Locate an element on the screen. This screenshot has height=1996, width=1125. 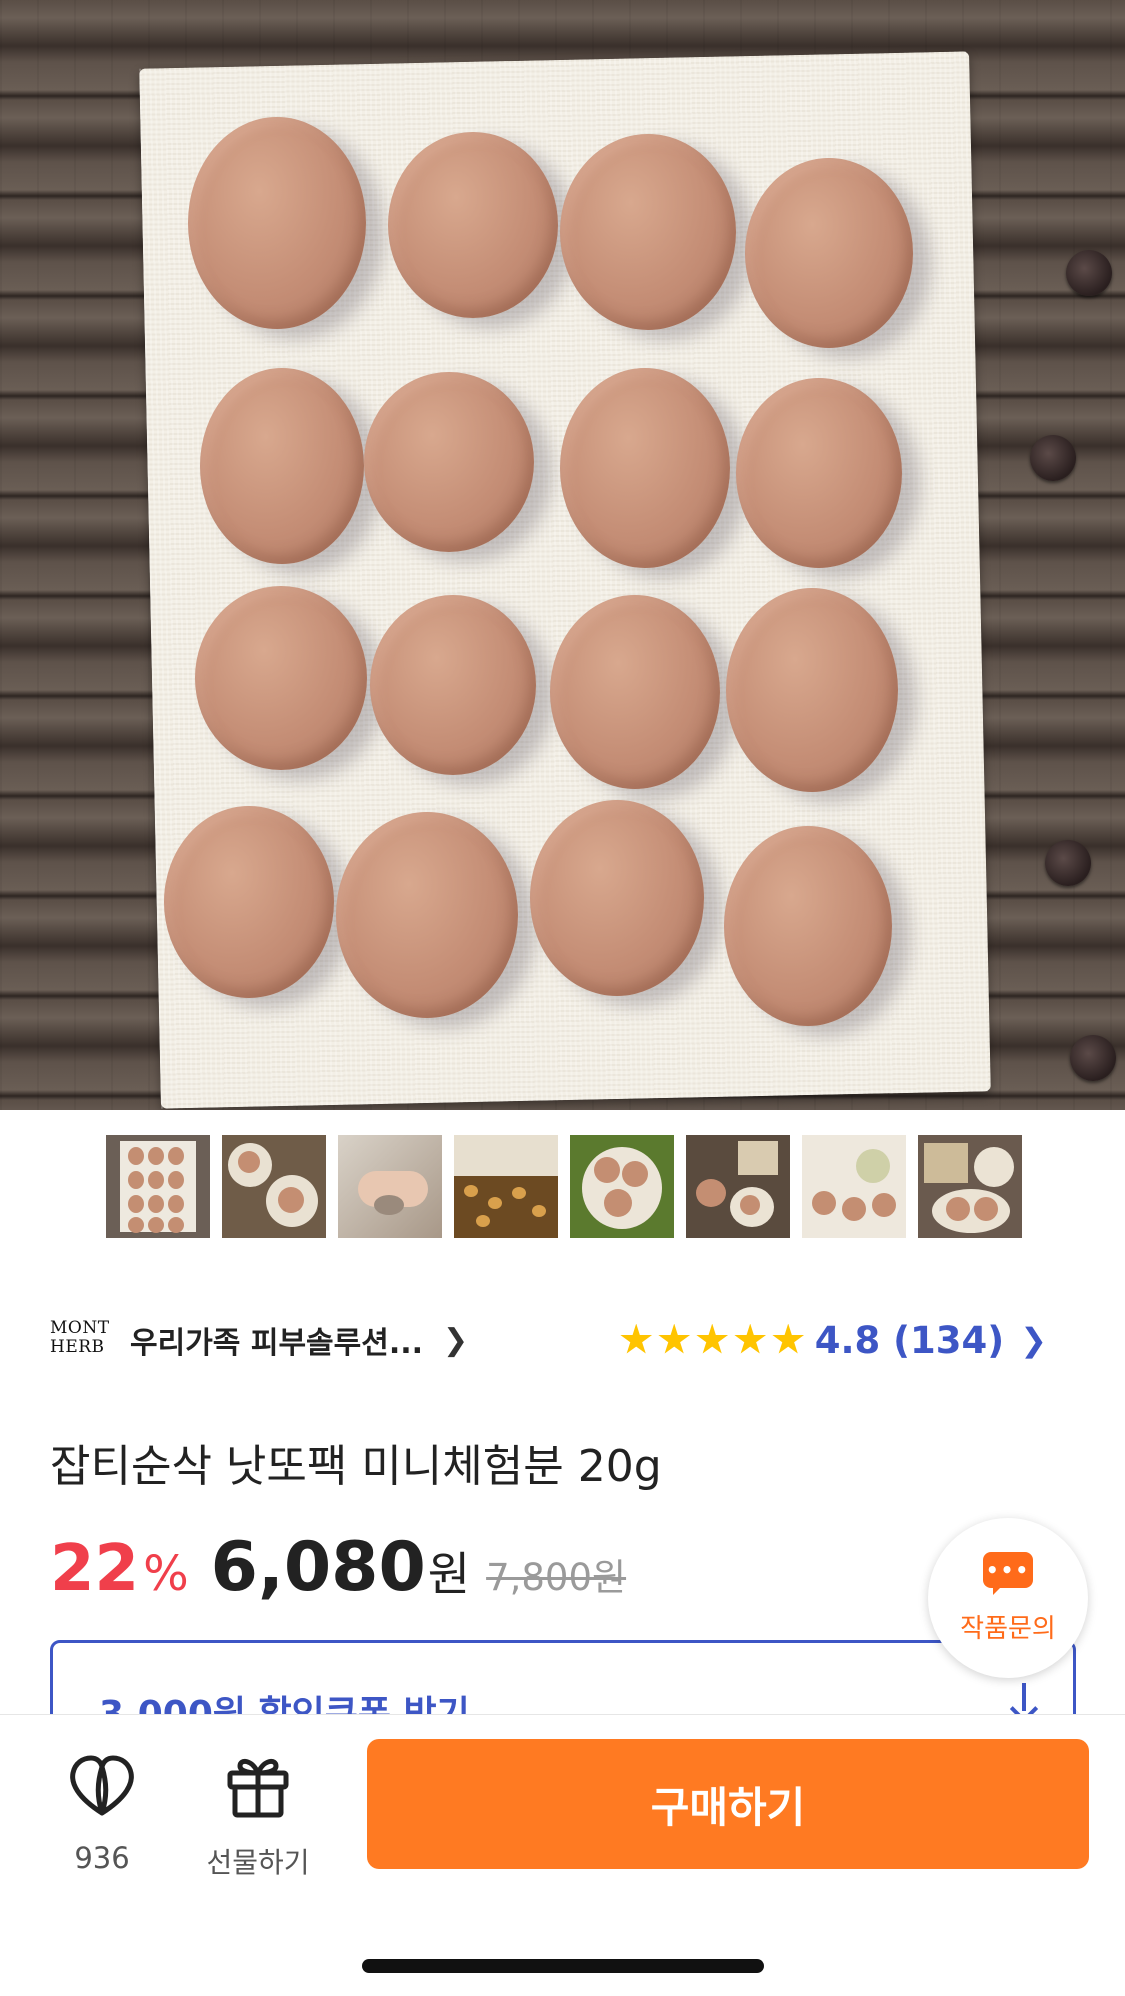
product-title: 잡티순삭 낫또팩 미니체험분 20g is located at coordinates (356, 1466).